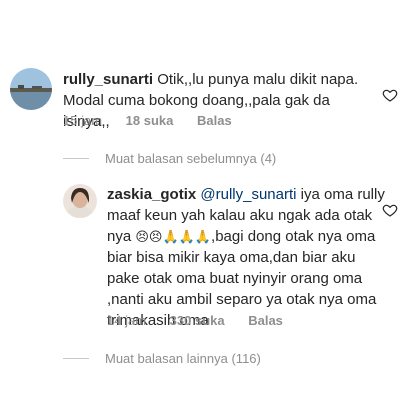  I want to click on comment-username: rully_sunarti, so click(108, 79).